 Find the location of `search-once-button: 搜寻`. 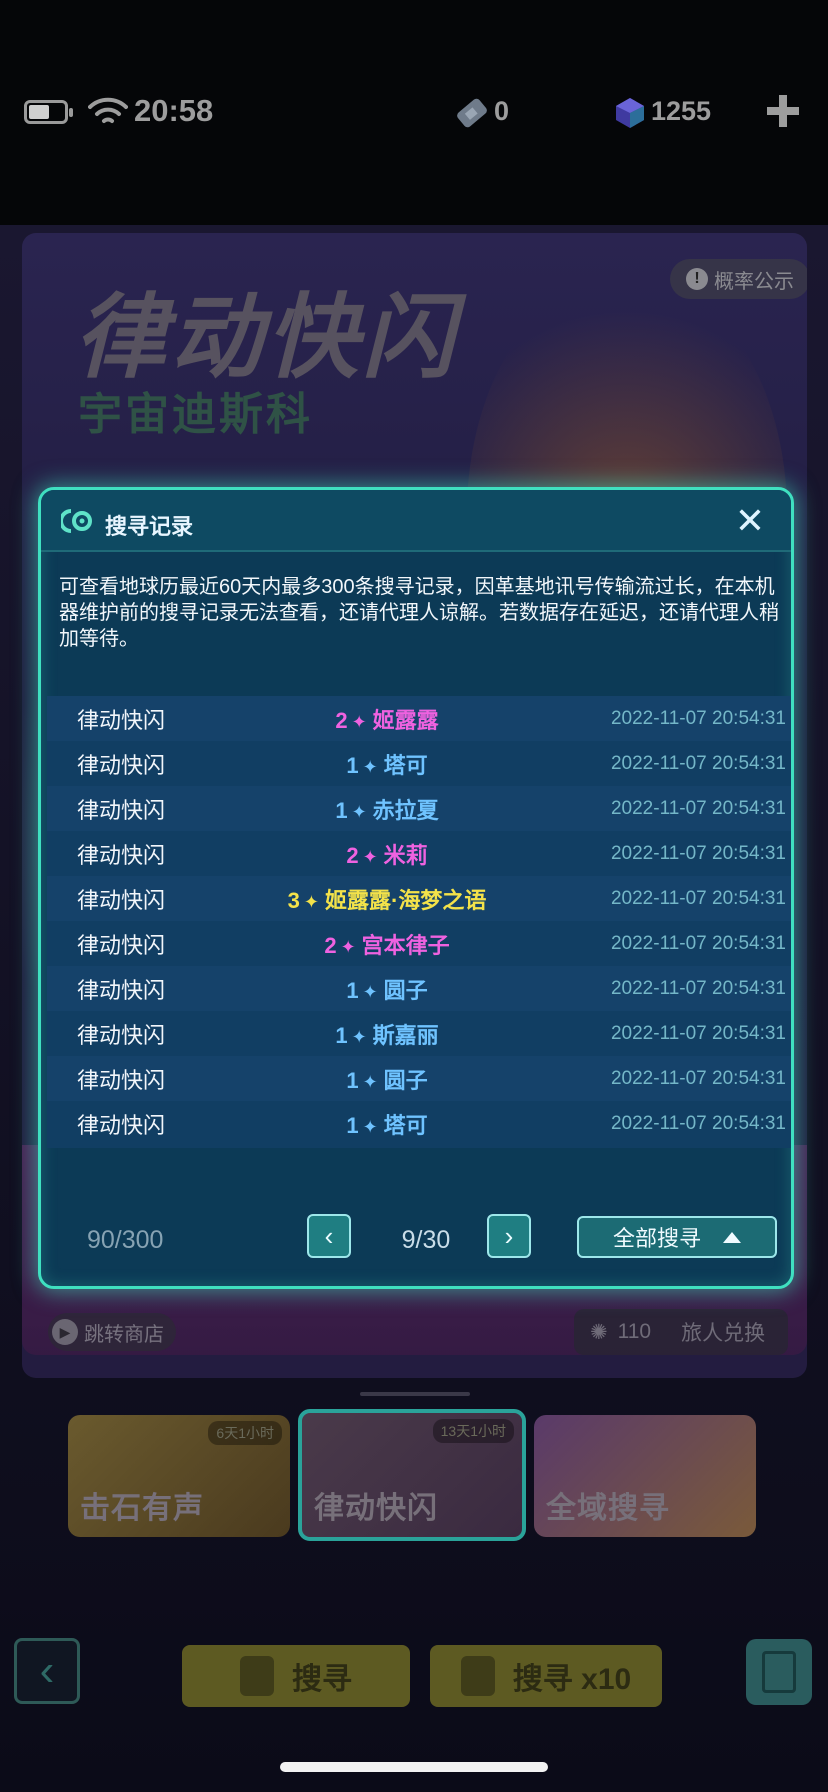

search-once-button: 搜寻 is located at coordinates (296, 1676).